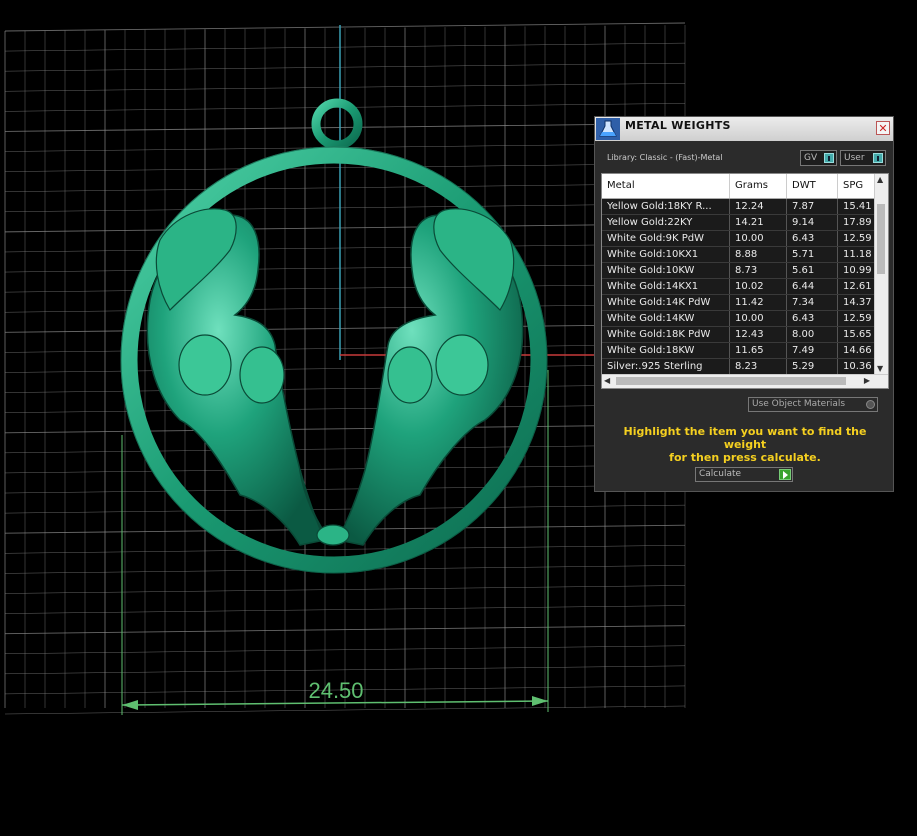  Describe the element at coordinates (666, 186) in the screenshot. I see `column-header-metal: Metal` at that location.